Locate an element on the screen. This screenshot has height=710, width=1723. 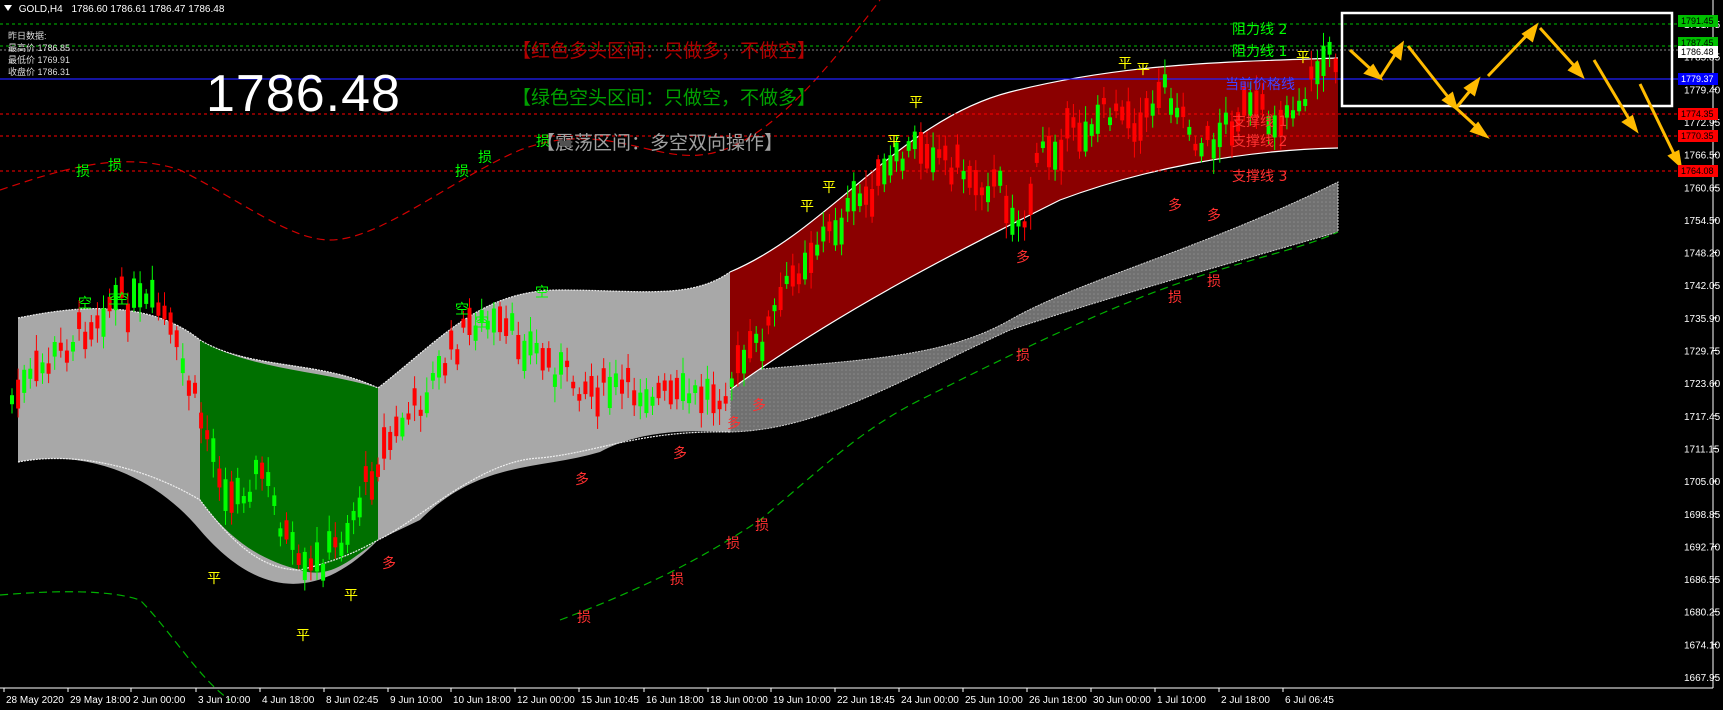
x-axis-label: 2 Jul 18:00 is located at coordinates (1245, 700).